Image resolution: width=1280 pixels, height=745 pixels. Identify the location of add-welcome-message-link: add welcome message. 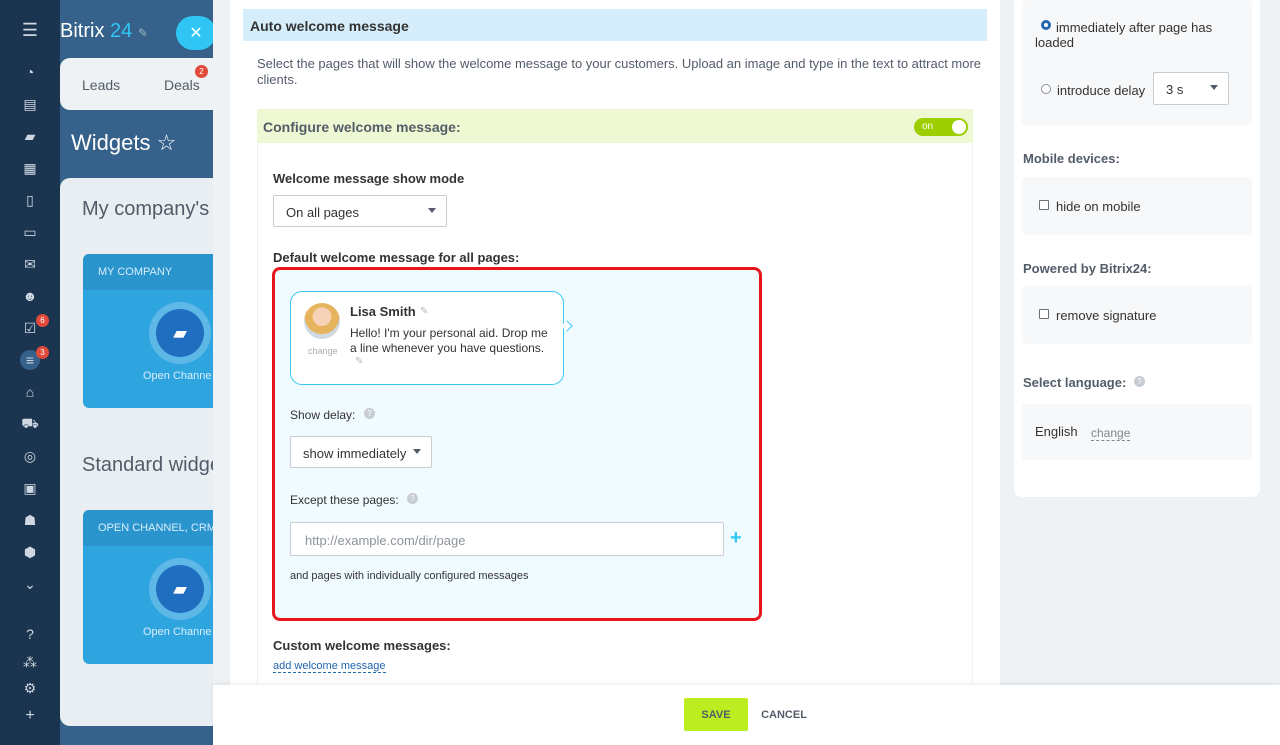
(329, 666).